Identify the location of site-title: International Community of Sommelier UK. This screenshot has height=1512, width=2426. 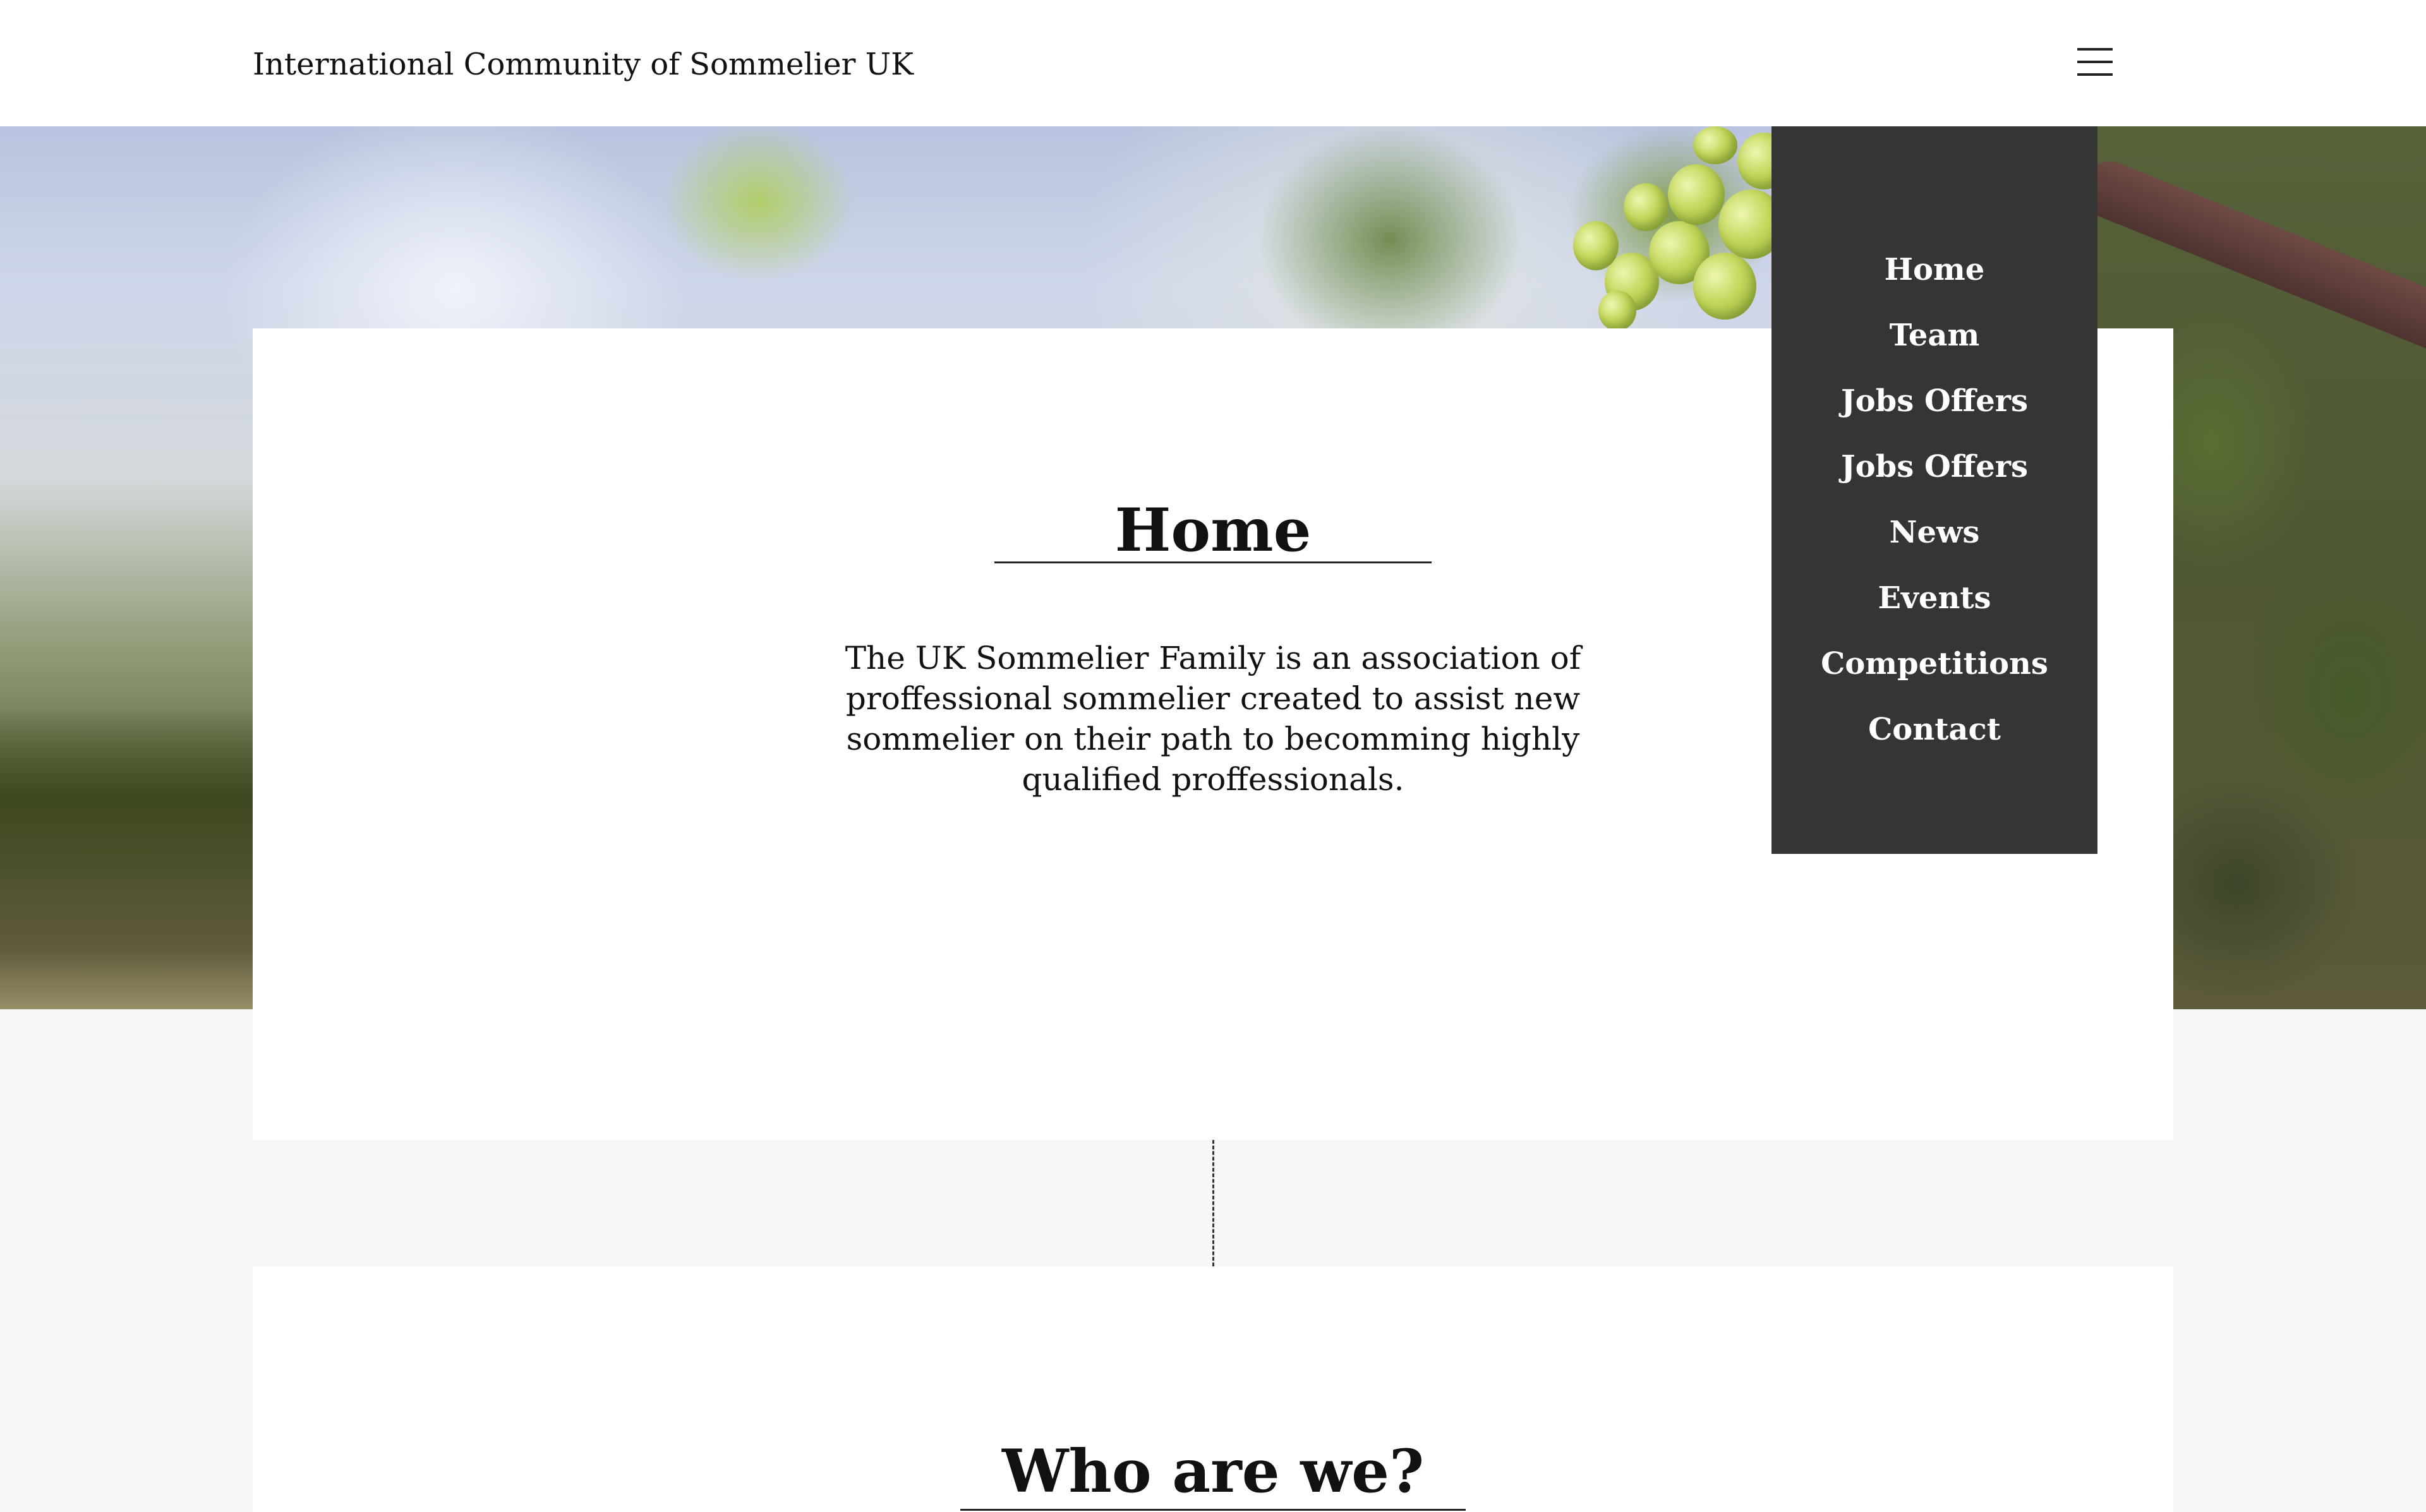
(583, 64).